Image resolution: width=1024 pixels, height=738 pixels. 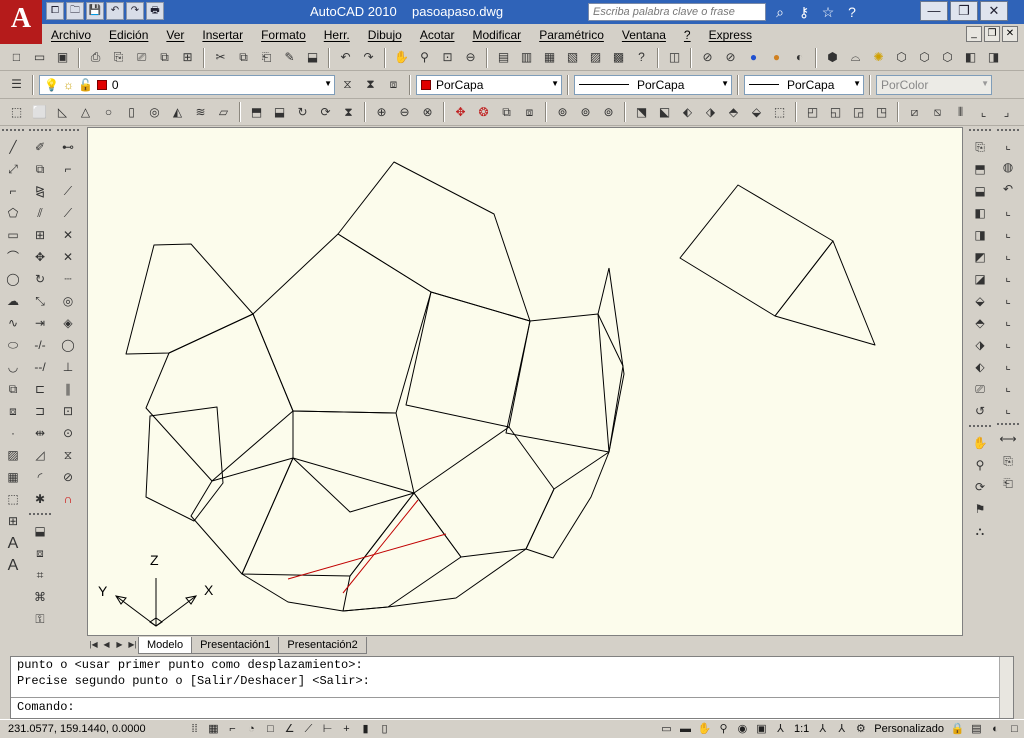 What do you see at coordinates (974, 34) in the screenshot?
I see `doc-minimize-button: _` at bounding box center [974, 34].